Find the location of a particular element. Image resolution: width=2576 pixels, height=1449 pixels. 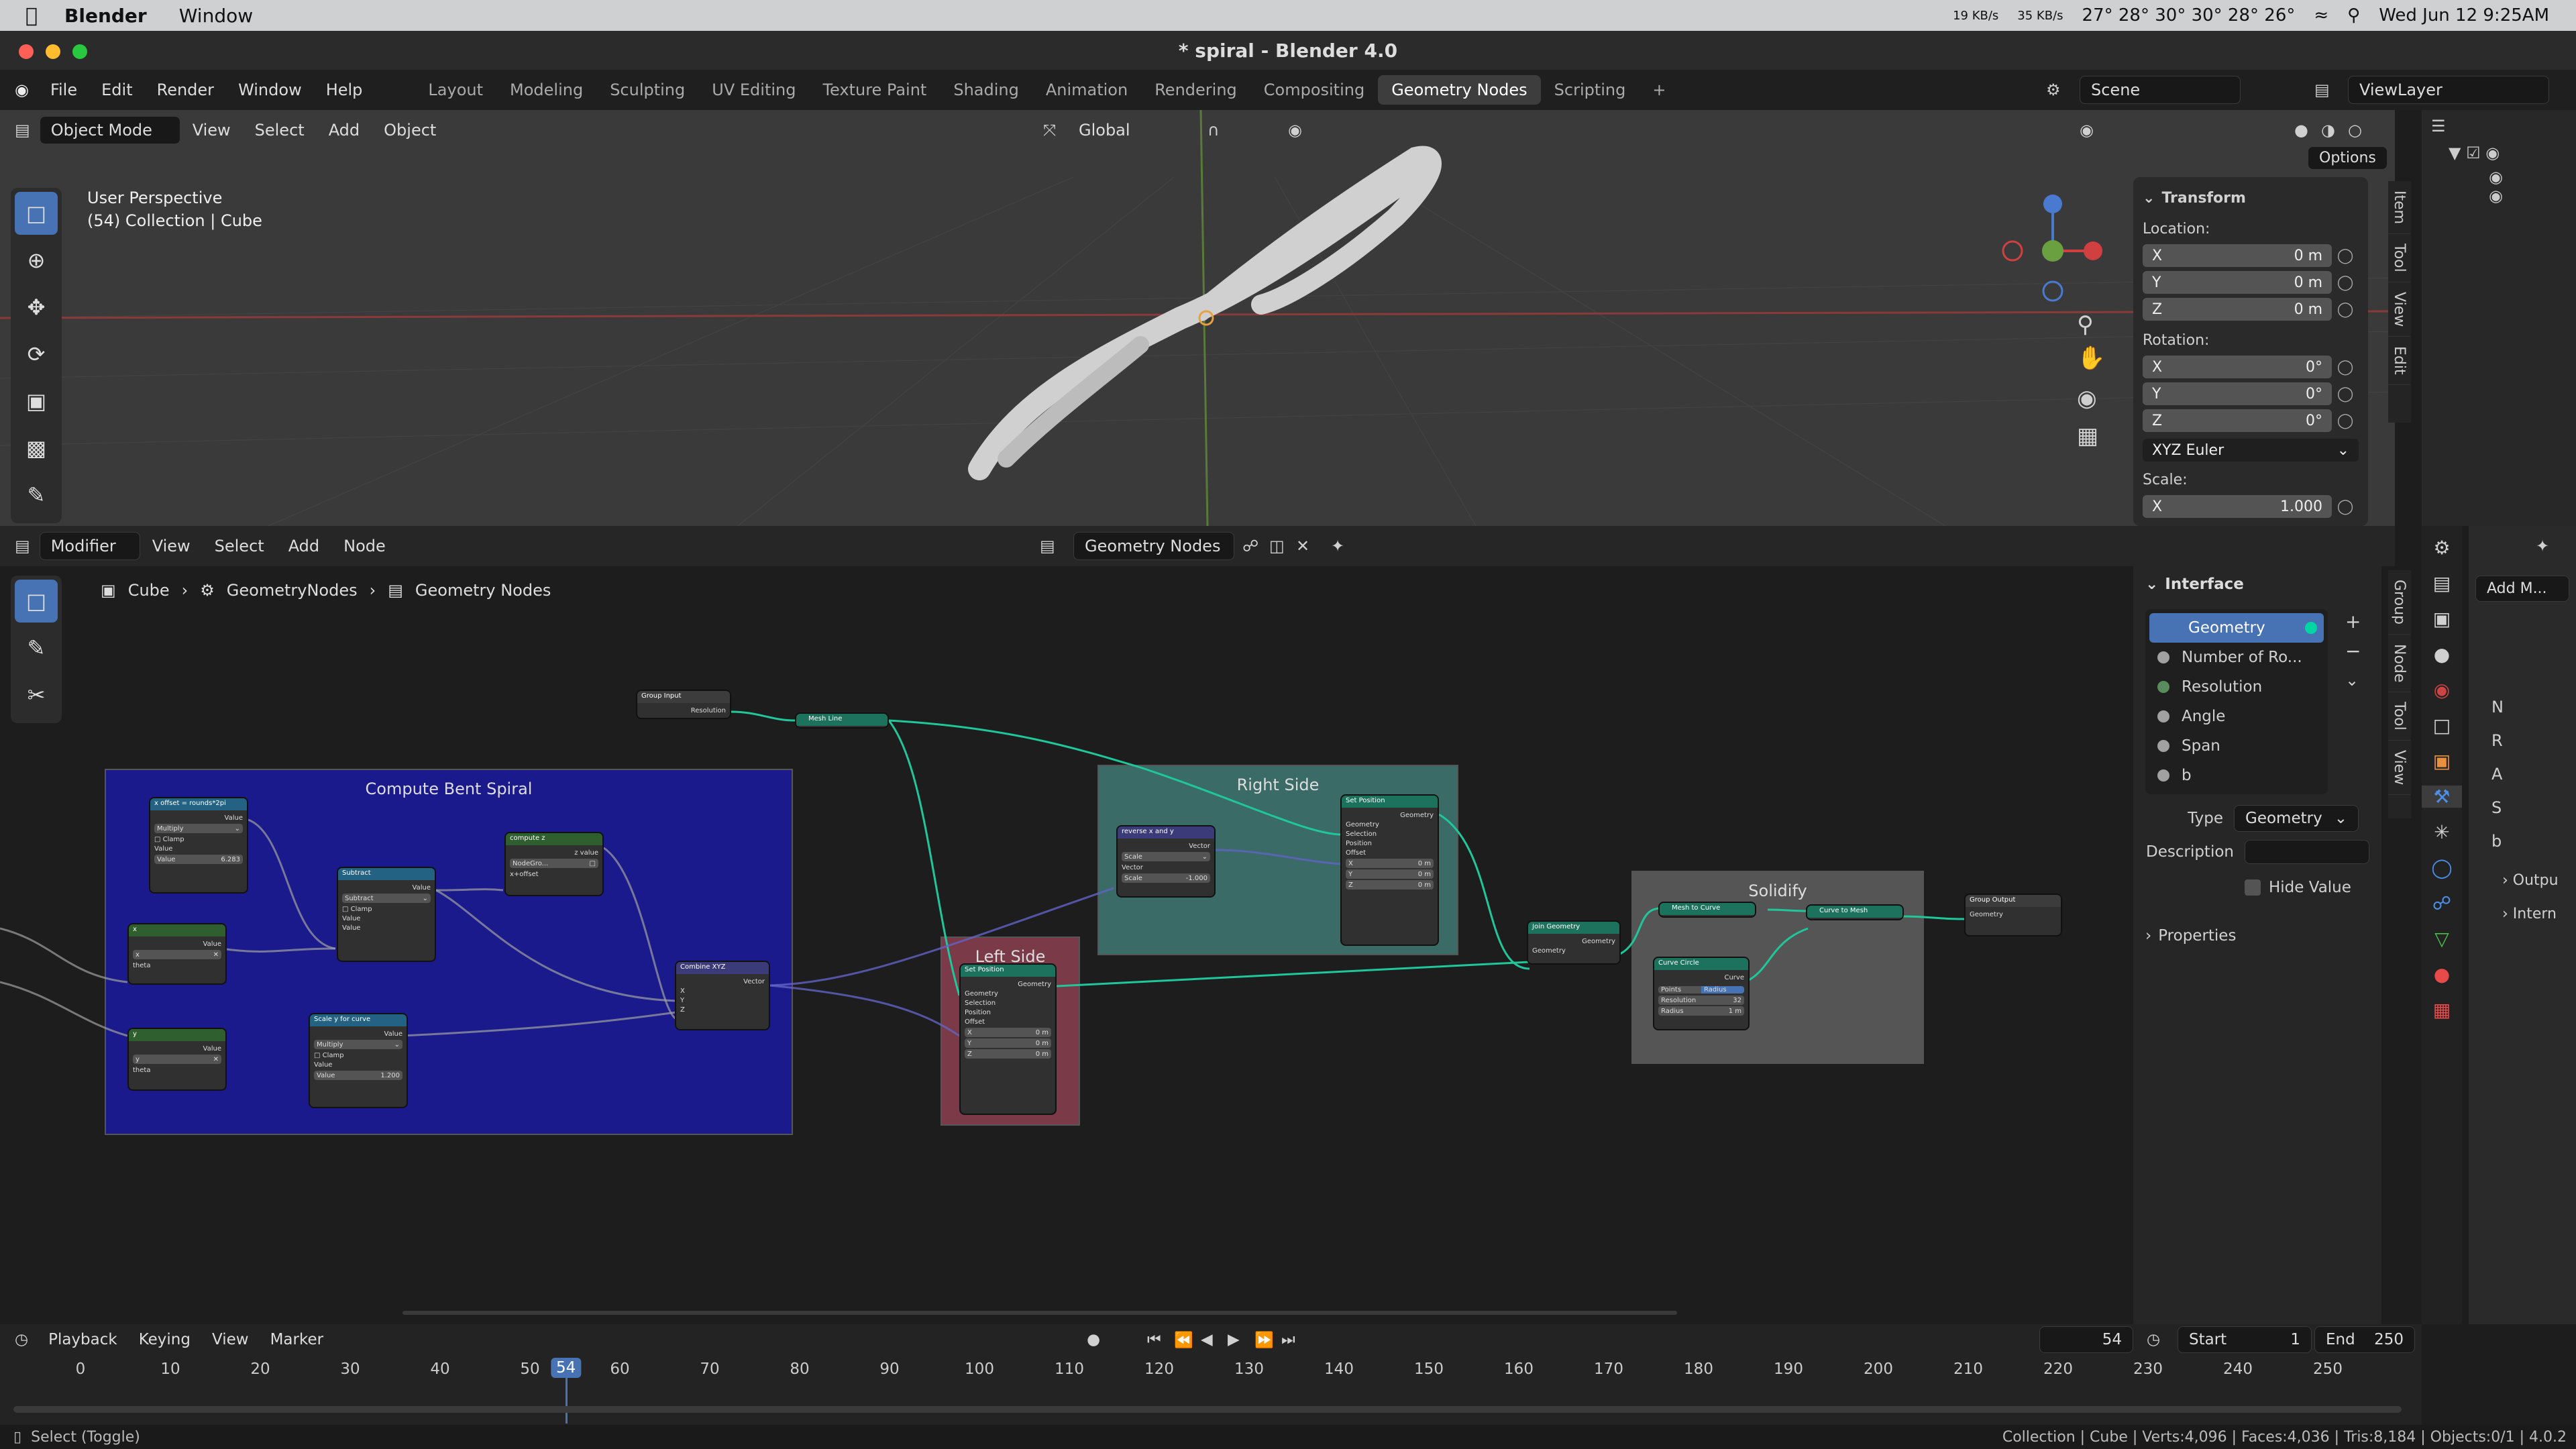

breadcrumb-modifier: GeometryNodes is located at coordinates (292, 590).